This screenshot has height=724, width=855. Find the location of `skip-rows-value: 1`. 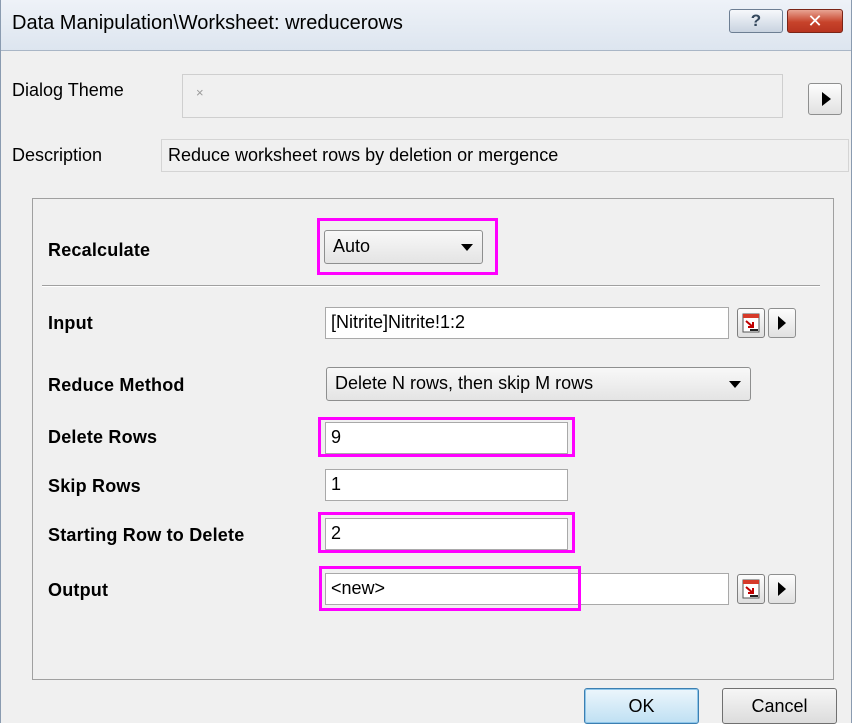

skip-rows-value: 1 is located at coordinates (336, 484).